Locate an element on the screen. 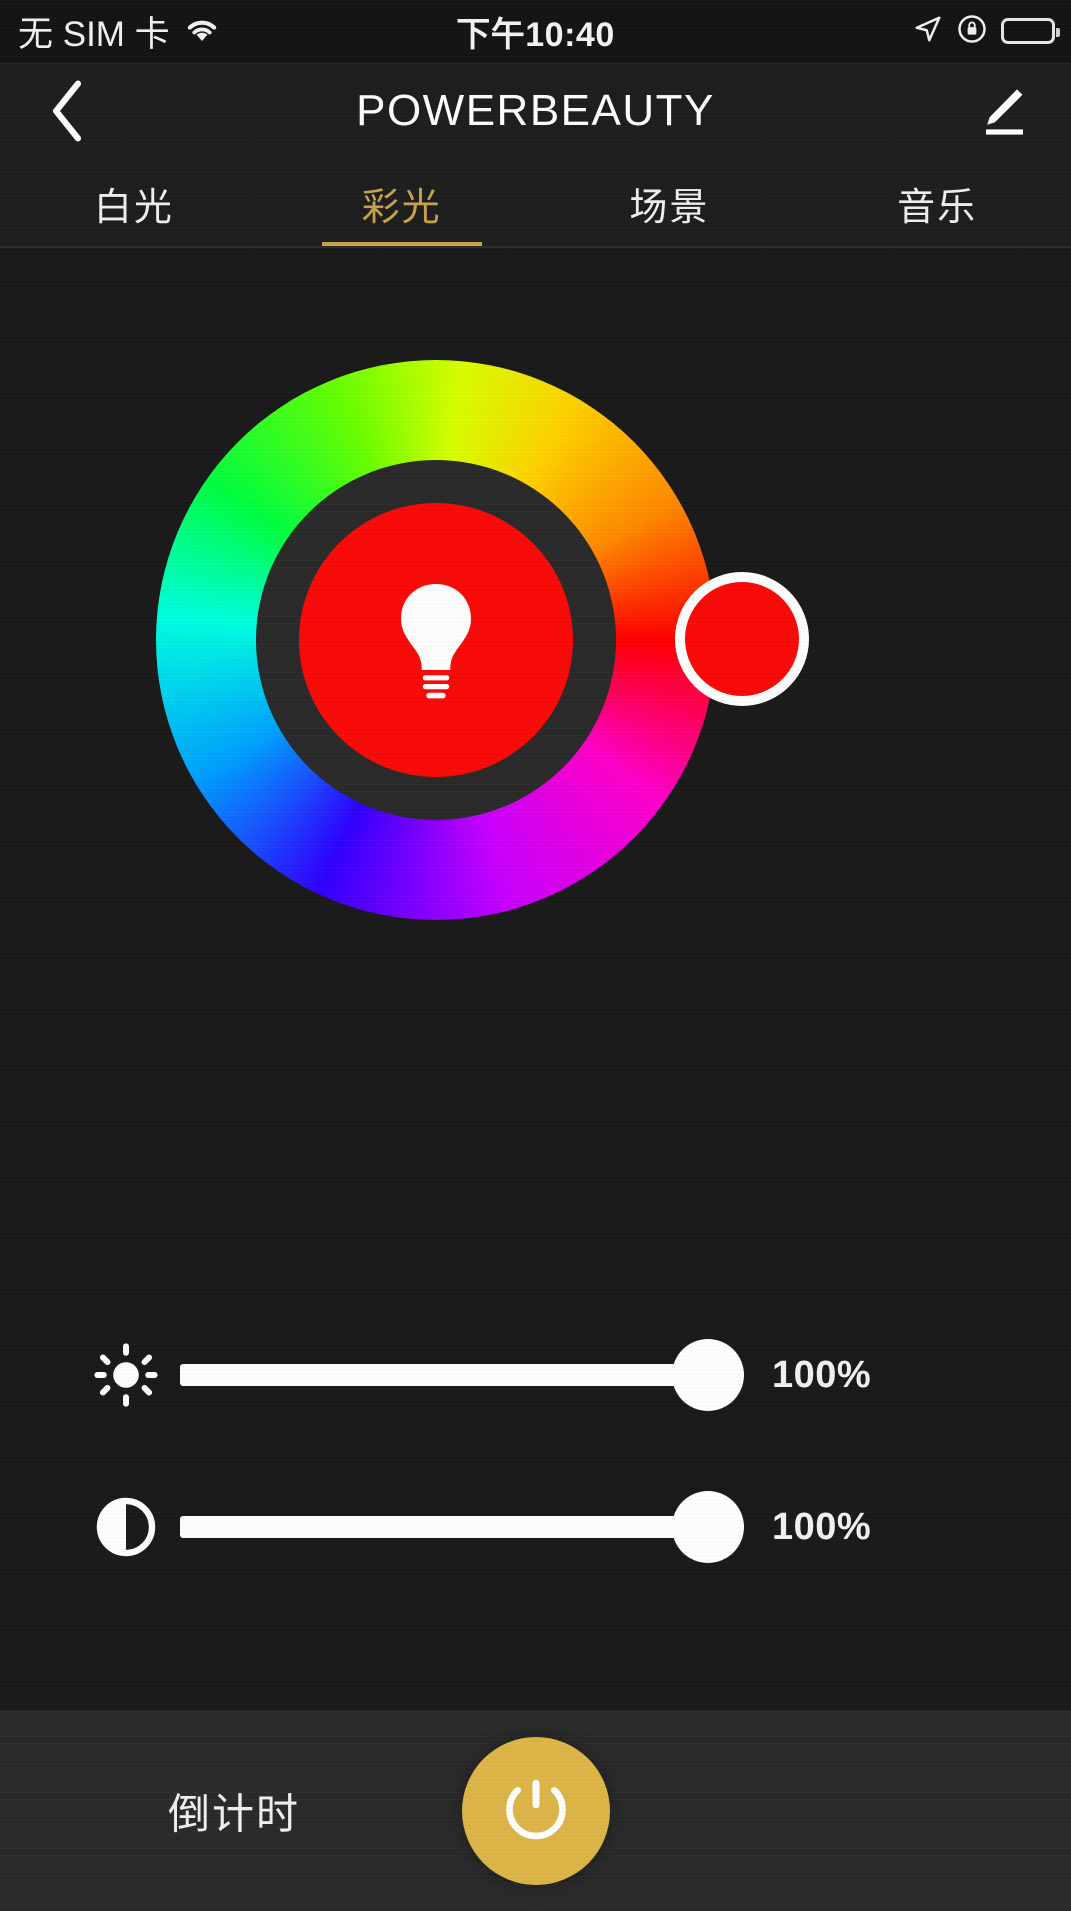 This screenshot has width=1071, height=1911. saturation-slider-thumb is located at coordinates (708, 1527).